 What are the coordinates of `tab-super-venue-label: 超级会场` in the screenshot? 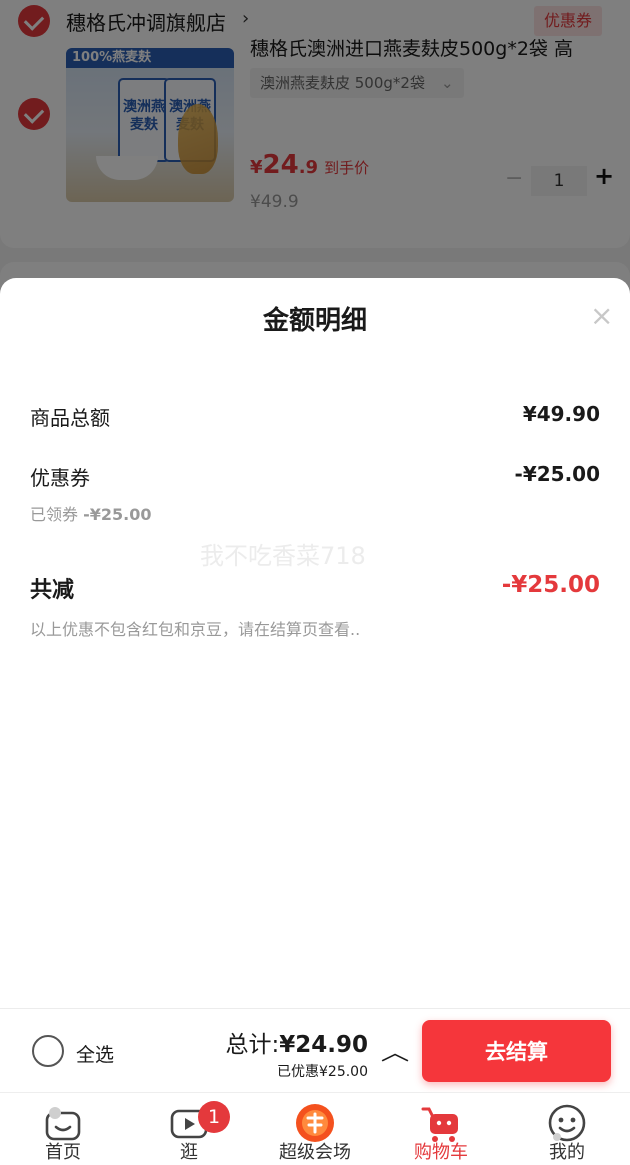 It's located at (315, 1152).